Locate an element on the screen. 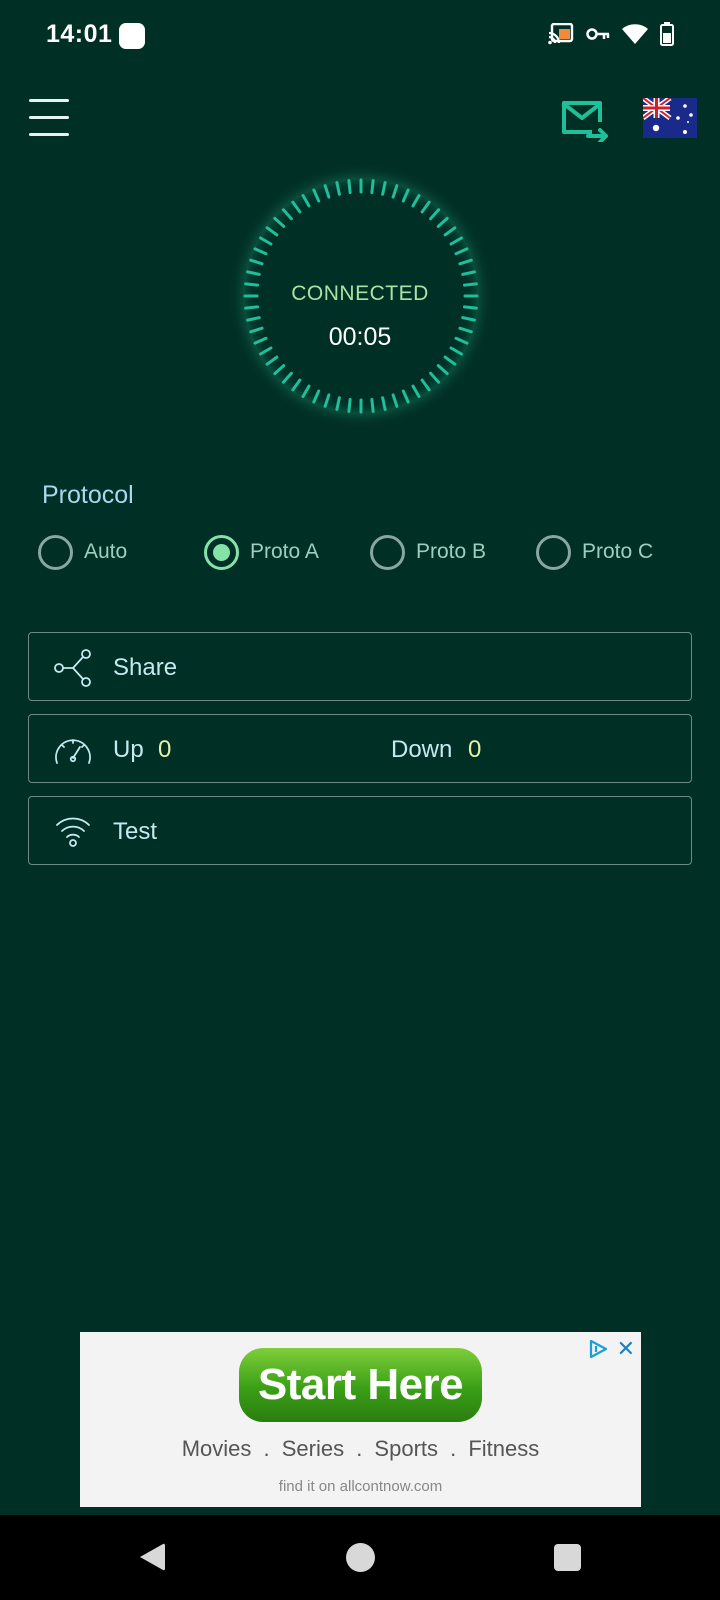 The width and height of the screenshot is (720, 1600). up-value: 0 is located at coordinates (165, 749).